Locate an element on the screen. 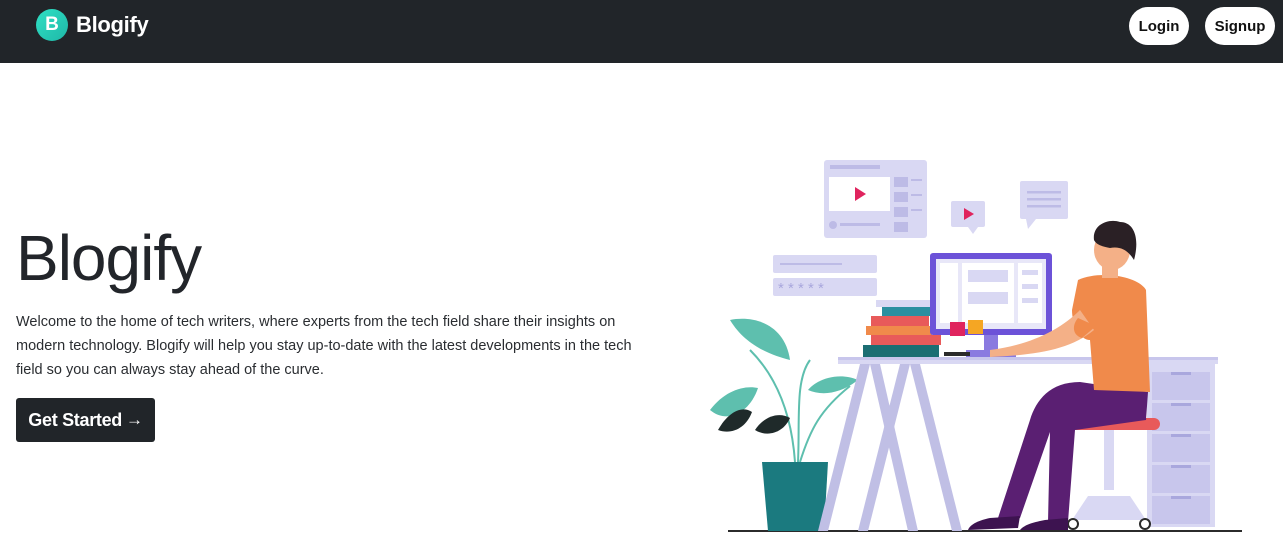  login-button: Login is located at coordinates (1159, 26).